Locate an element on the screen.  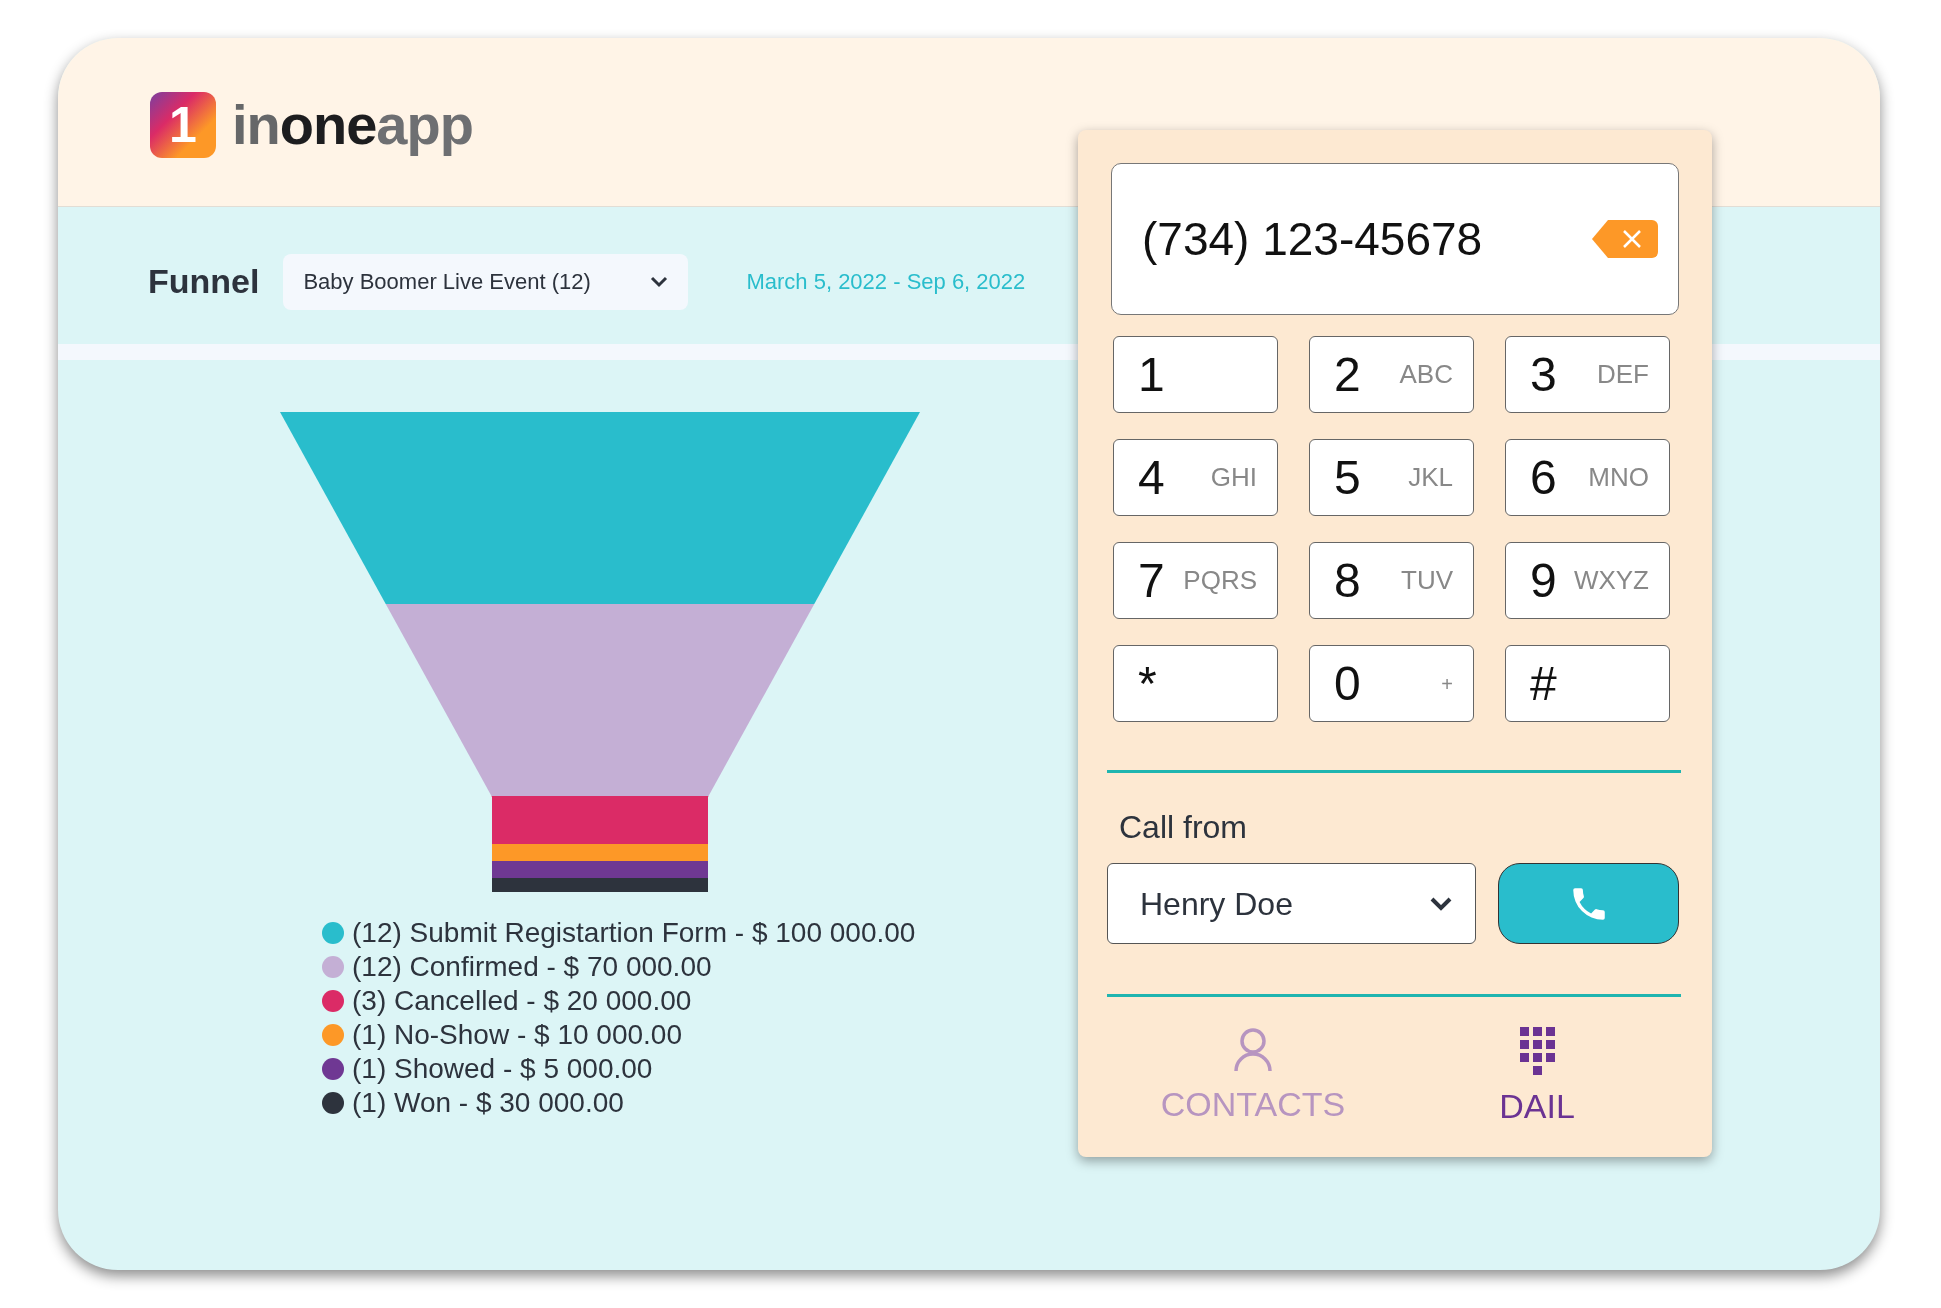
legend-label: (12) Submit Registartion Form - $ 100 000.00 is located at coordinates (634, 933).